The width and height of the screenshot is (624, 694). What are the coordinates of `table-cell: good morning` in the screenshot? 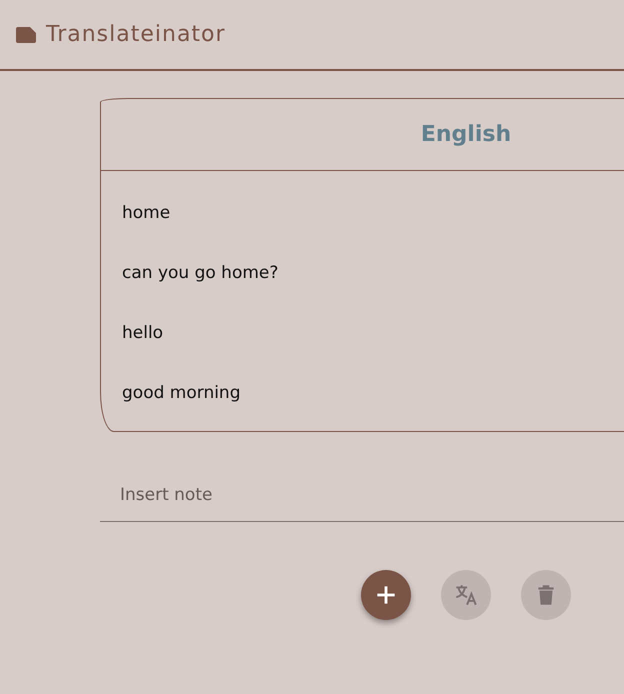 It's located at (181, 393).